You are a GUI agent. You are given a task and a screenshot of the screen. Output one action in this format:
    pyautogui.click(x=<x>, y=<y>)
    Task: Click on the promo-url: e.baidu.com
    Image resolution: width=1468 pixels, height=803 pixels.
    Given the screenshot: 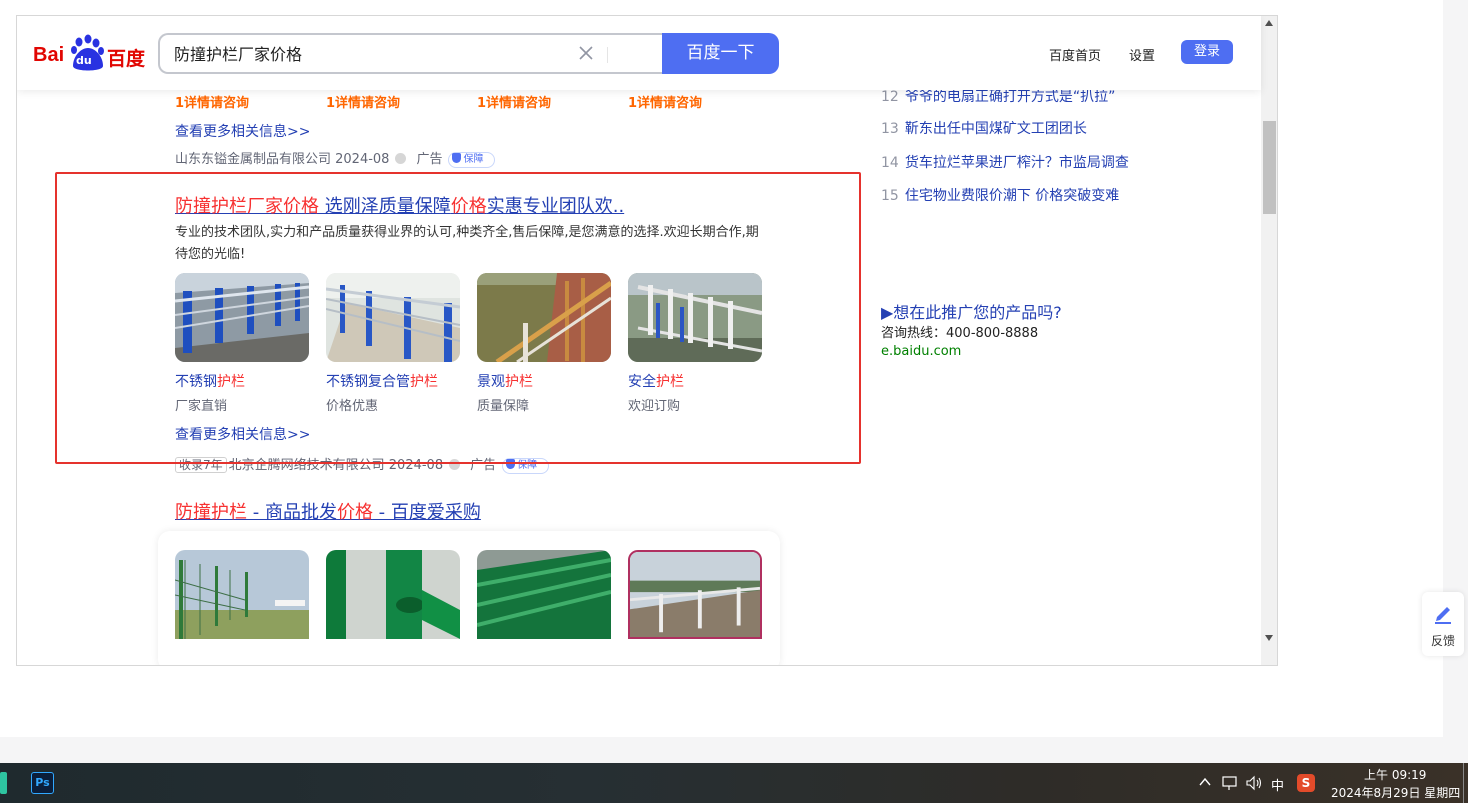 What is the action you would take?
    pyautogui.click(x=921, y=351)
    